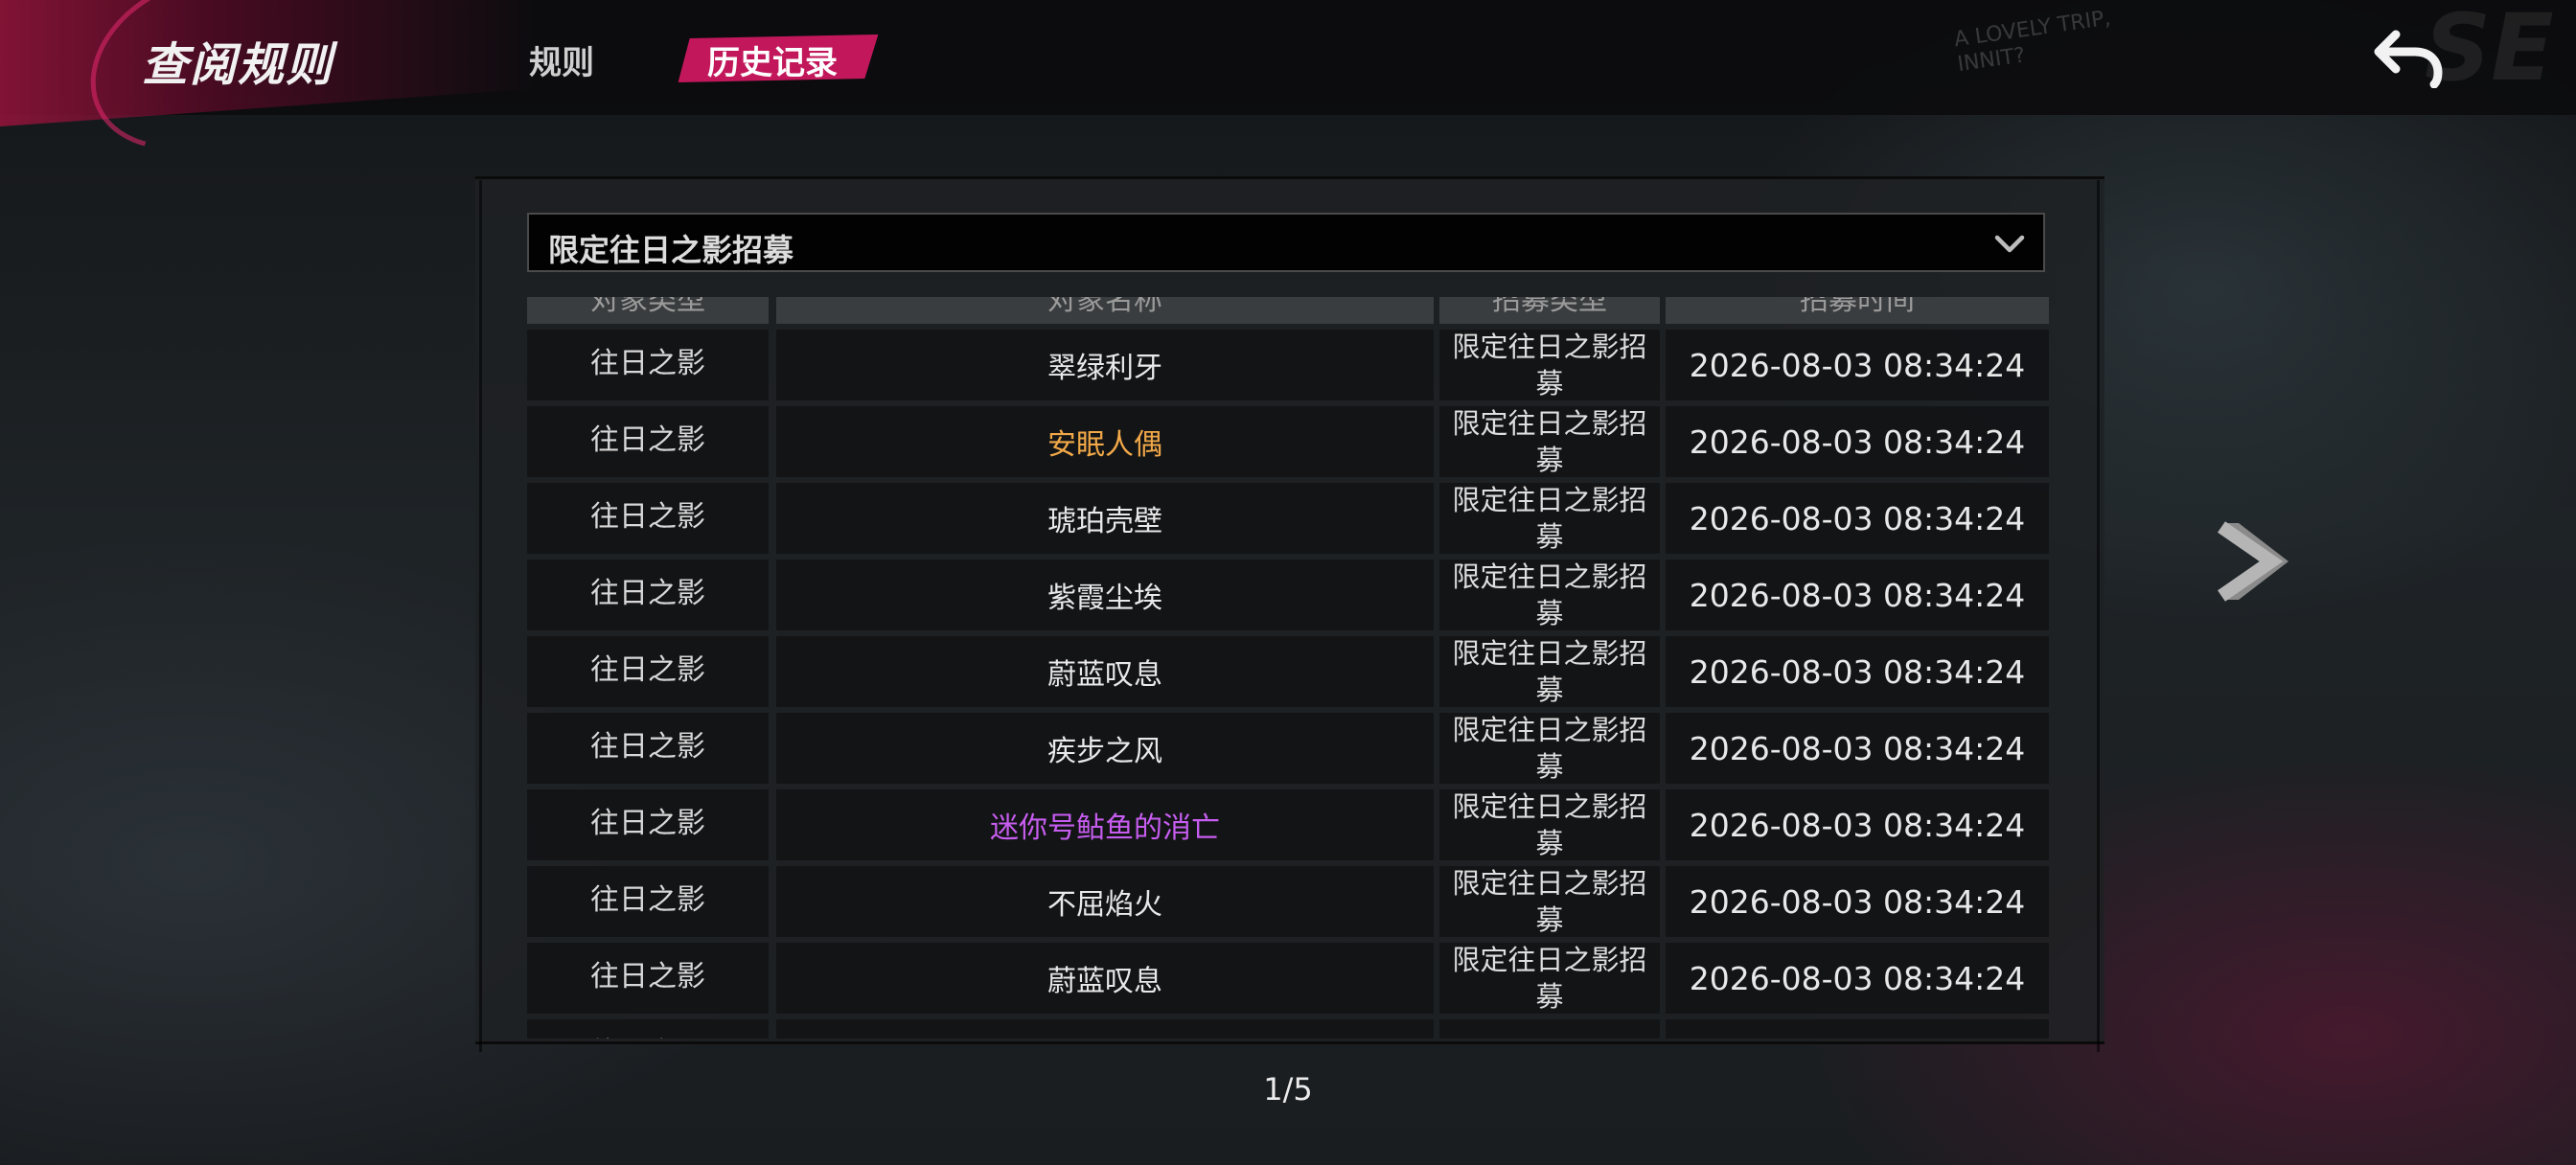 The image size is (2576, 1165). Describe the element at coordinates (1105, 311) in the screenshot. I see `column-header-name: 对象名称` at that location.